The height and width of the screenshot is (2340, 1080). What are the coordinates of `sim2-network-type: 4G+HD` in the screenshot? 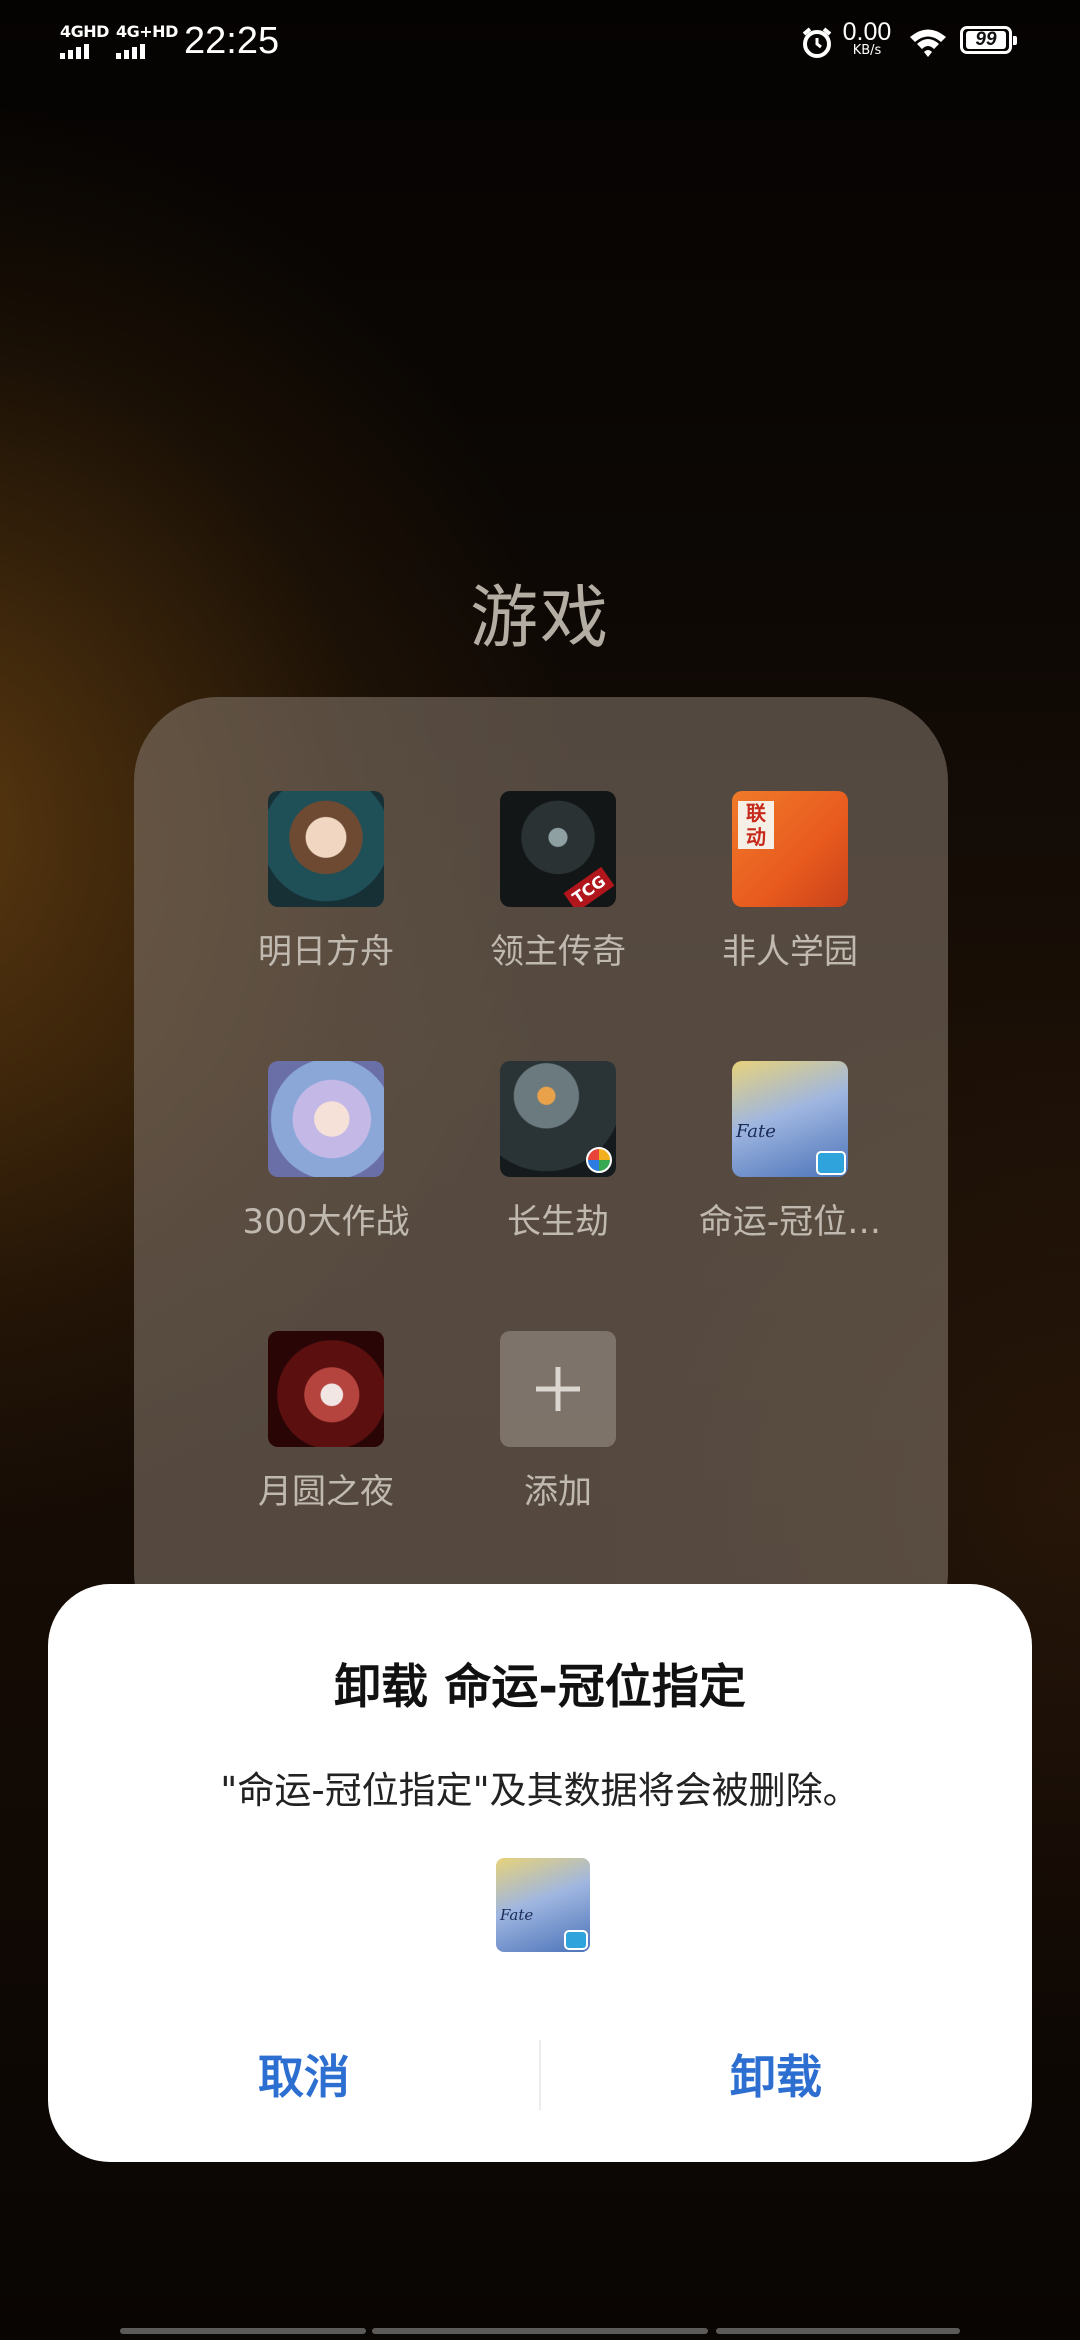 It's located at (147, 31).